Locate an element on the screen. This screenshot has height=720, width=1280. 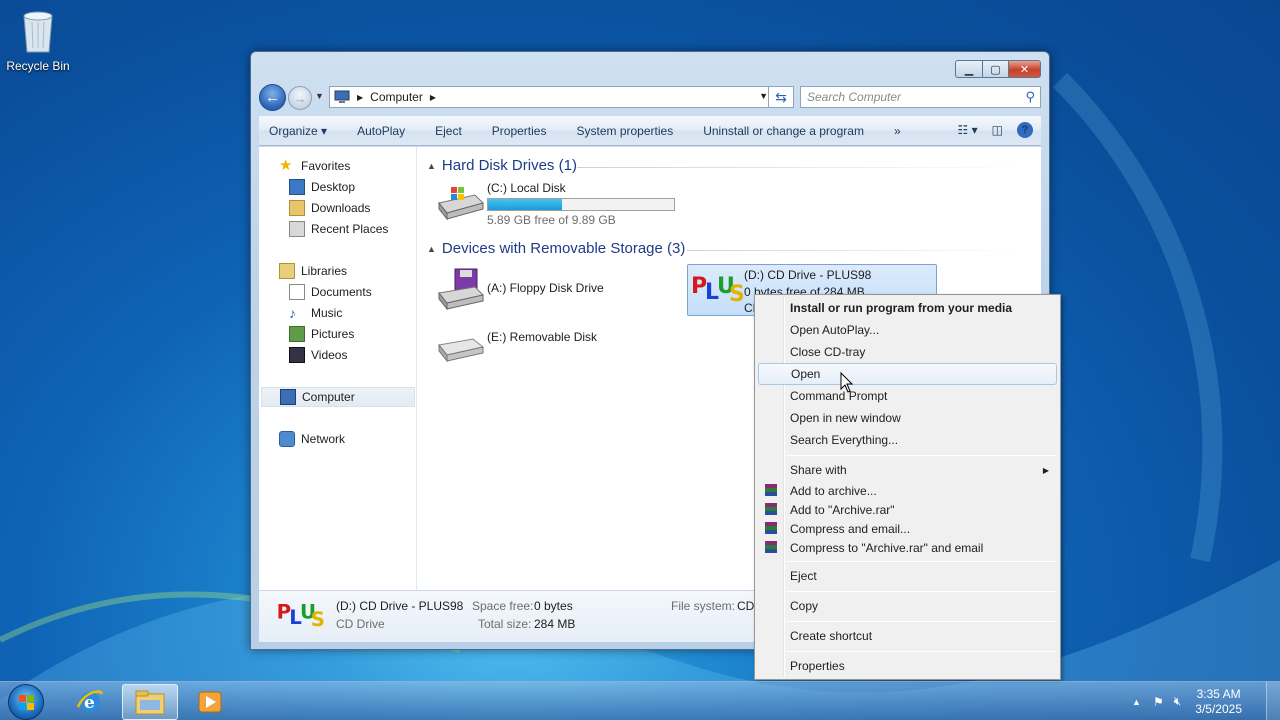
breadcrumb-computer: Computer is located at coordinates (396, 97).